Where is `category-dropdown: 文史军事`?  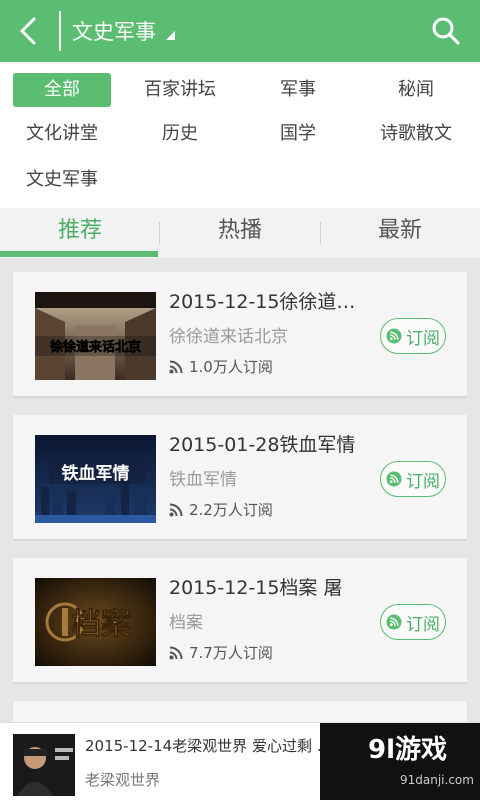 category-dropdown: 文史军事 is located at coordinates (123, 31).